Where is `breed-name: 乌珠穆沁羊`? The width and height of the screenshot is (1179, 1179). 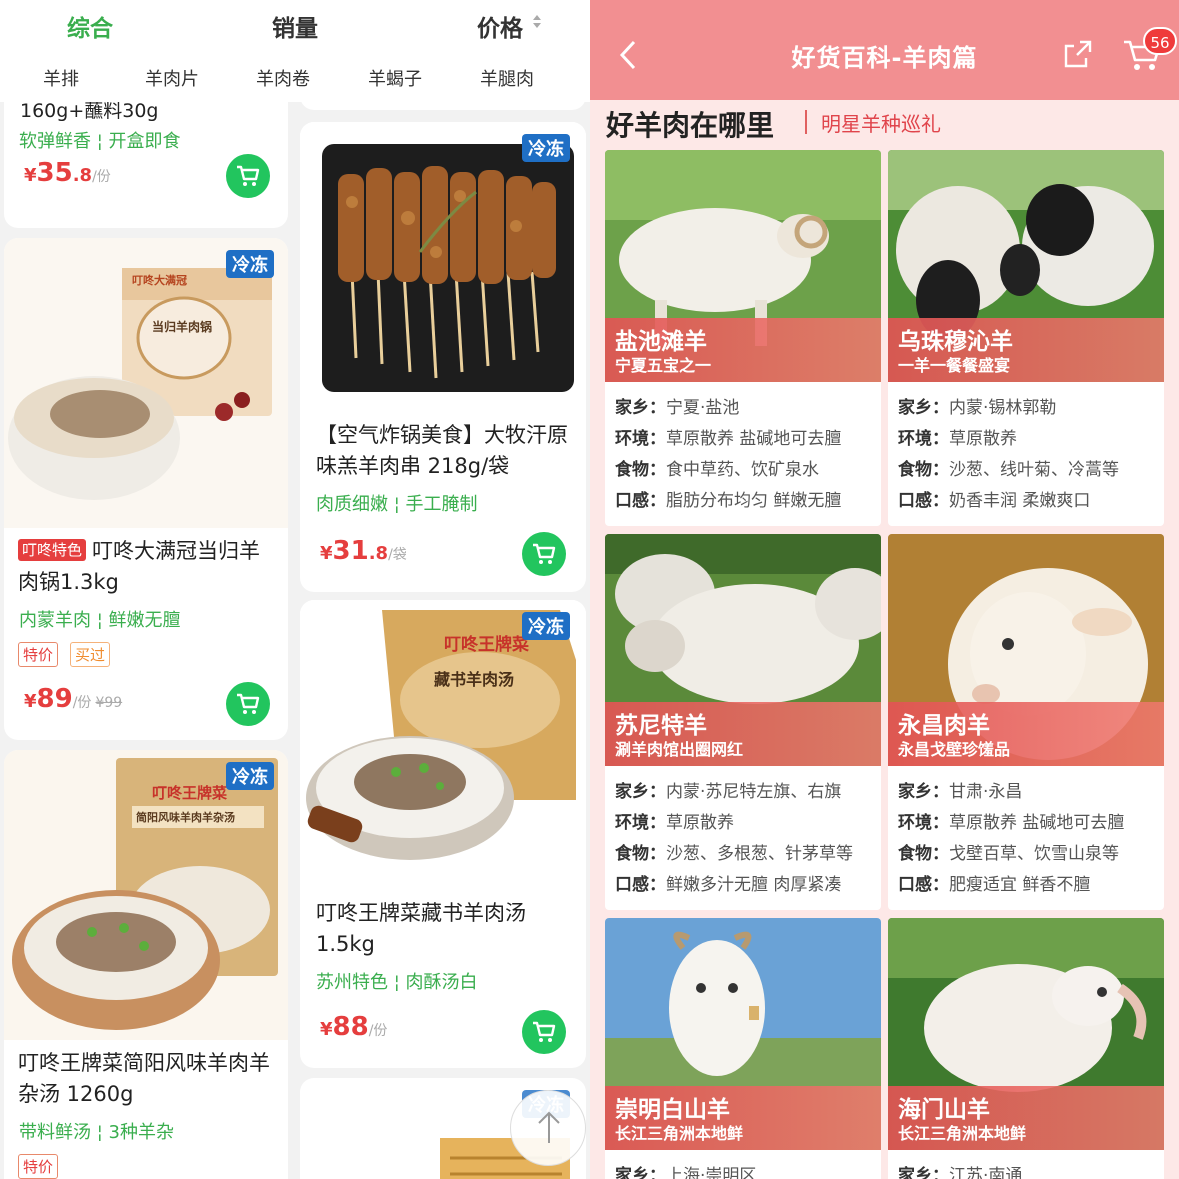 breed-name: 乌珠穆沁羊 is located at coordinates (955, 342).